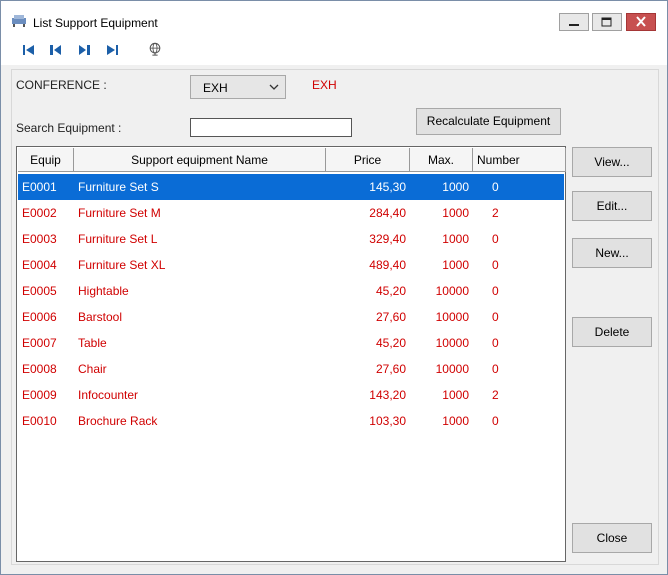 The image size is (668, 575). What do you see at coordinates (291, 343) in the screenshot?
I see `table-row: E0007 Table 45,20 10000 0` at bounding box center [291, 343].